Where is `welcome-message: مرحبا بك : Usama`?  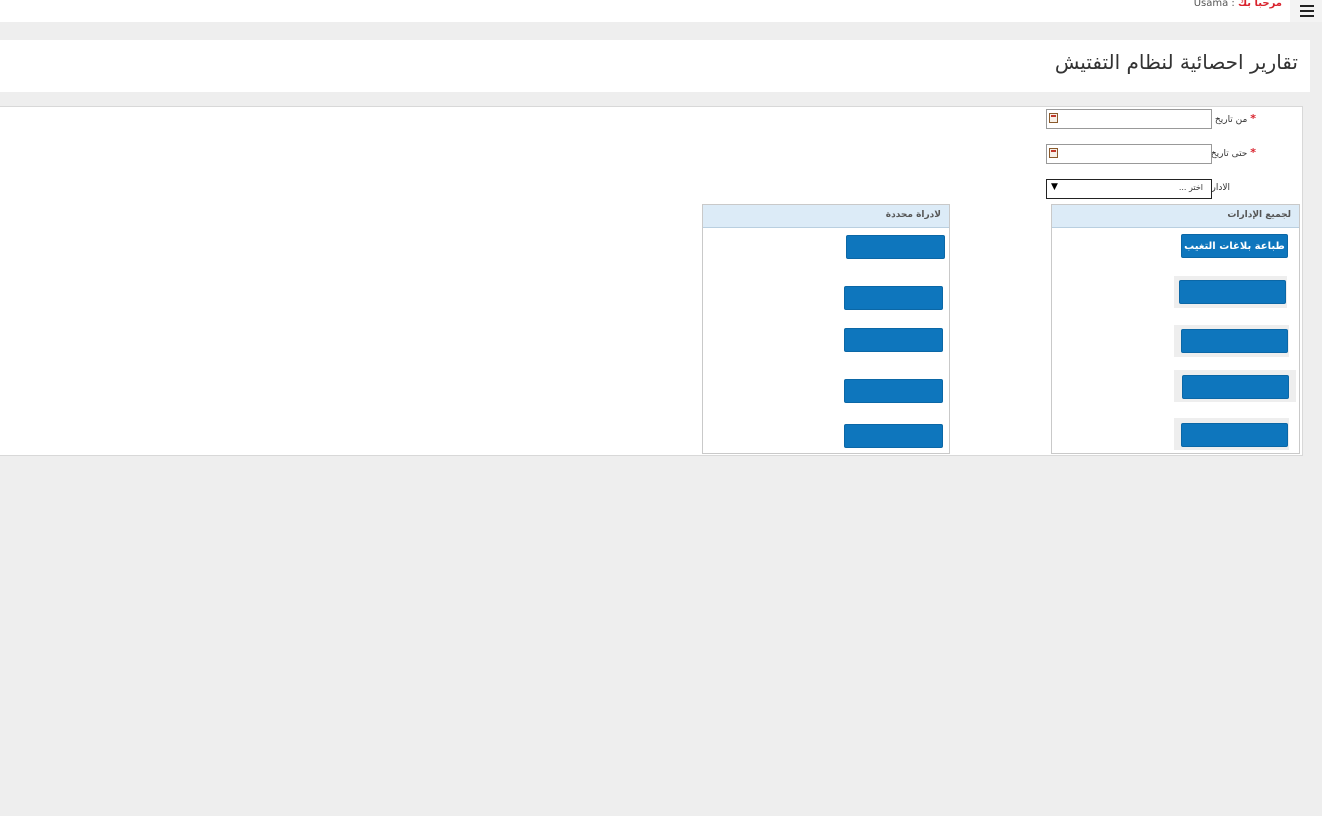
welcome-message: مرحبا بك : Usama is located at coordinates (1191, 4).